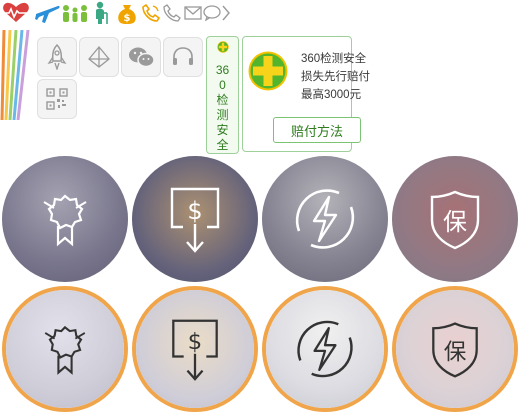 The image size is (520, 415). What do you see at coordinates (47, 13) in the screenshot?
I see `airplane-icon` at bounding box center [47, 13].